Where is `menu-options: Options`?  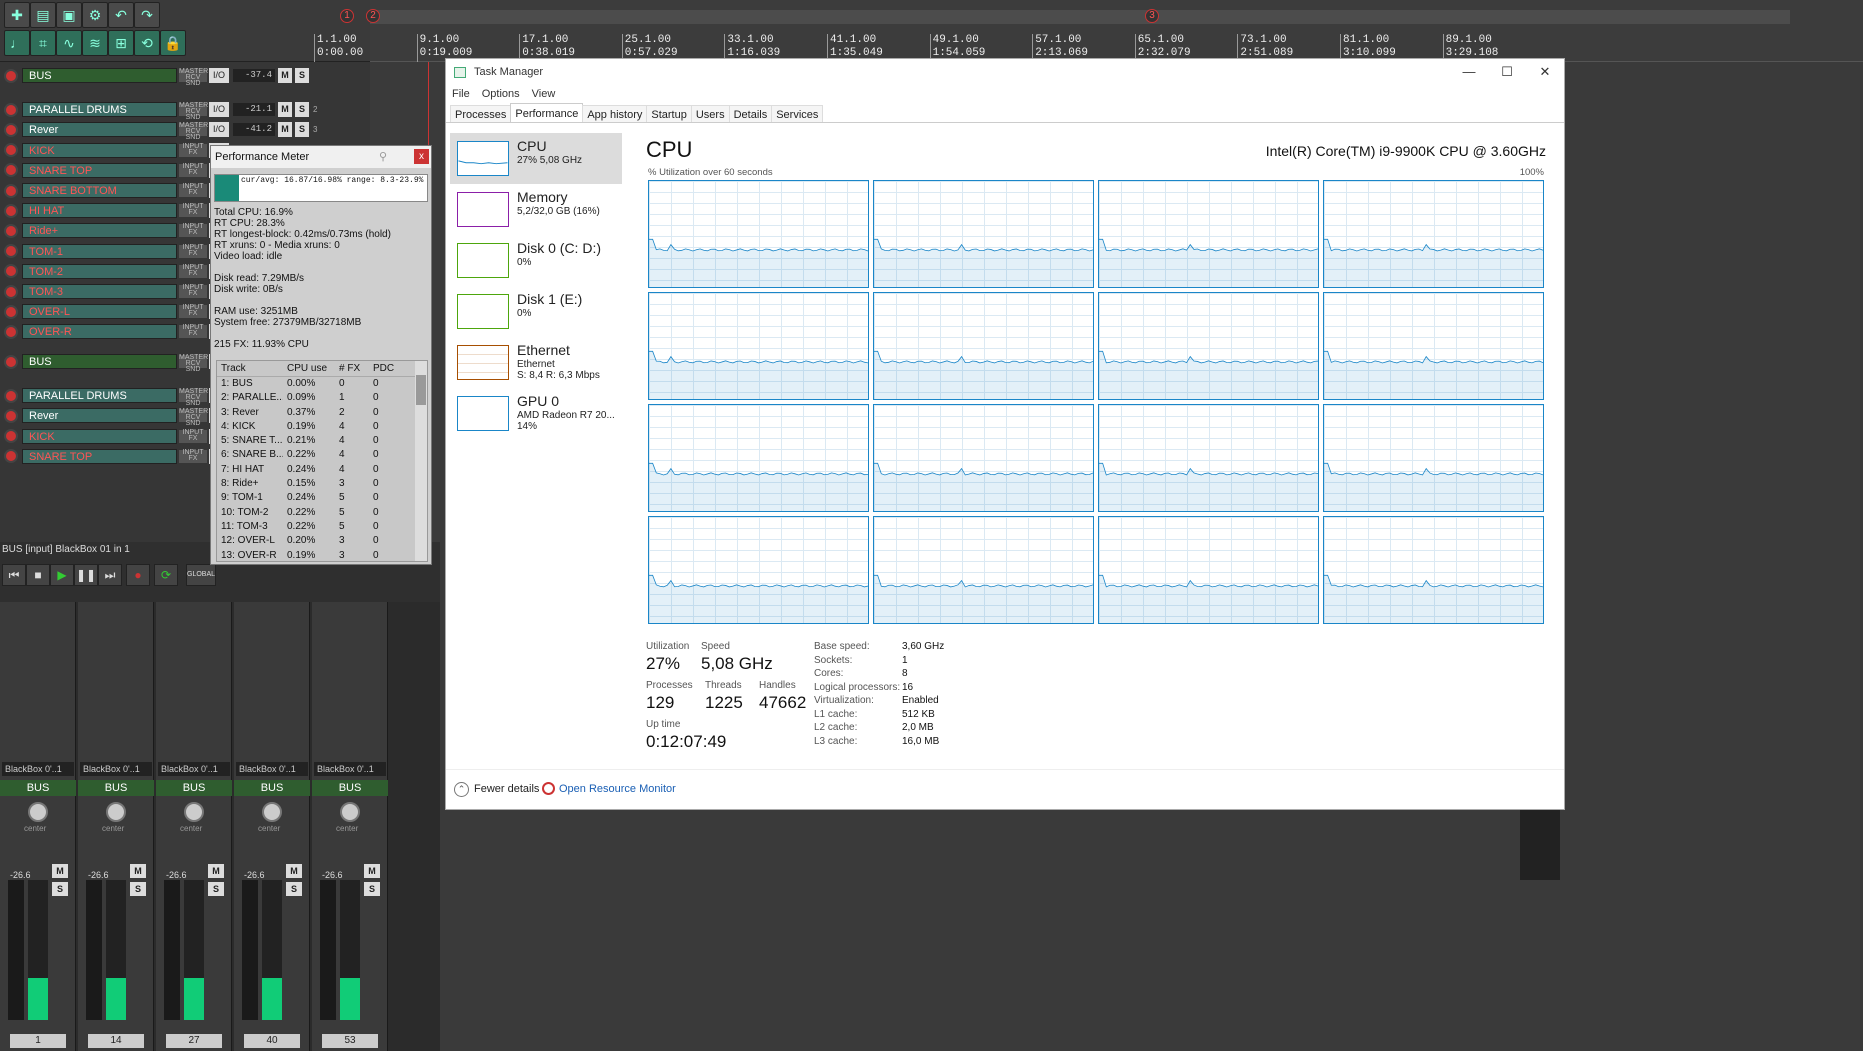 menu-options: Options is located at coordinates (501, 94).